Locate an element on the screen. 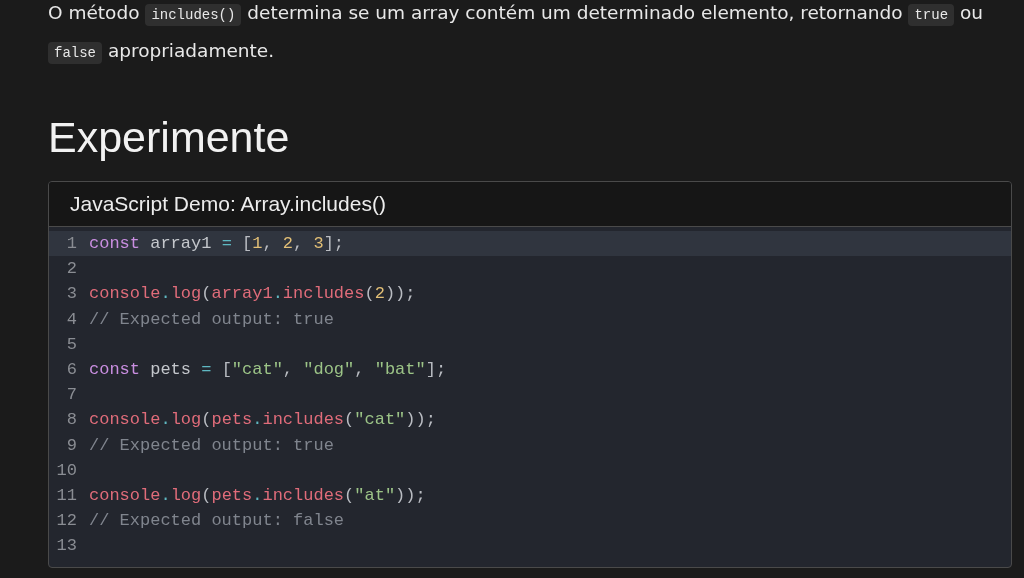 The height and width of the screenshot is (578, 1024). line-number: 11 is located at coordinates (66, 495).